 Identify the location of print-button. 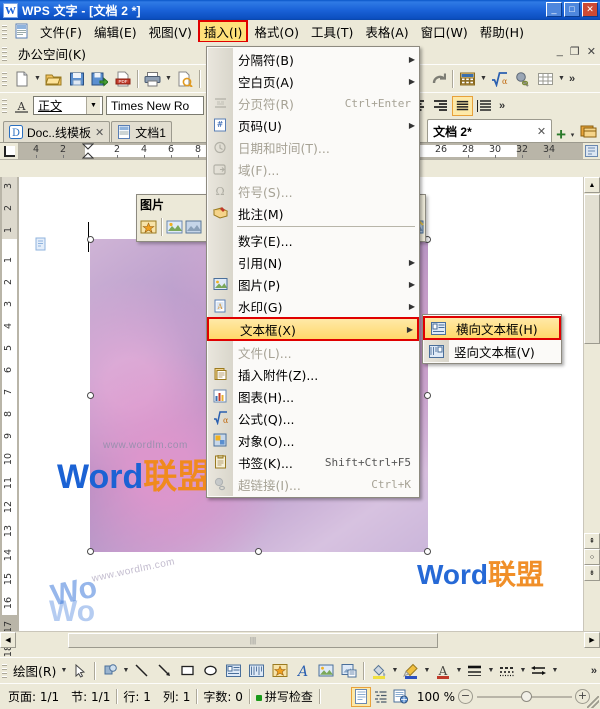
(152, 79).